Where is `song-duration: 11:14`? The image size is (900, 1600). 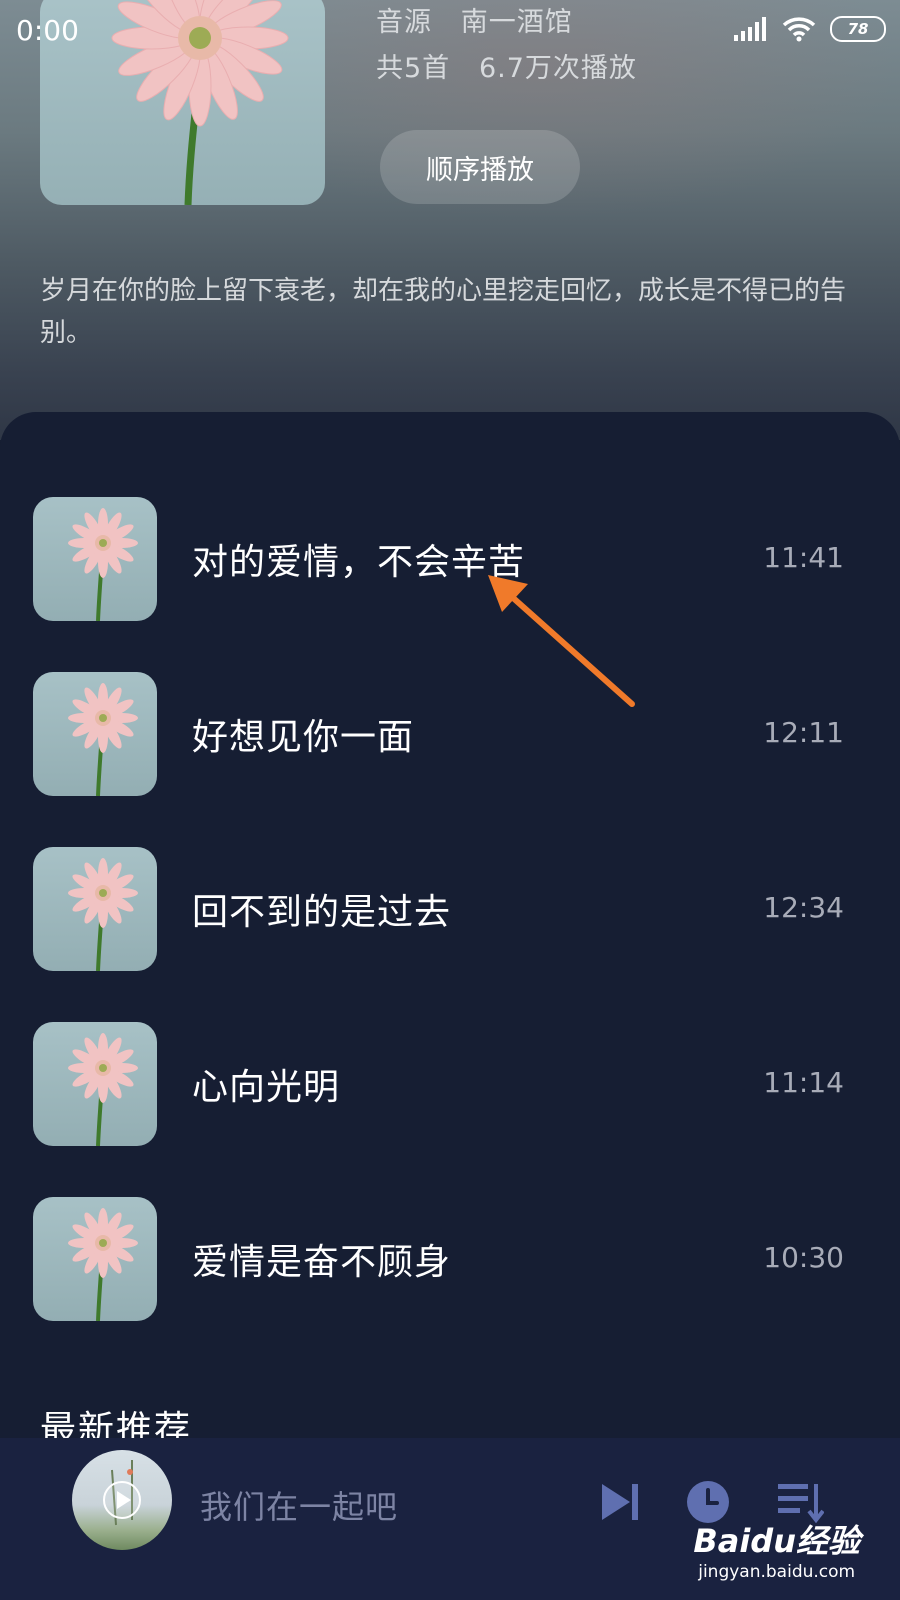
song-duration: 11:14 is located at coordinates (803, 1082).